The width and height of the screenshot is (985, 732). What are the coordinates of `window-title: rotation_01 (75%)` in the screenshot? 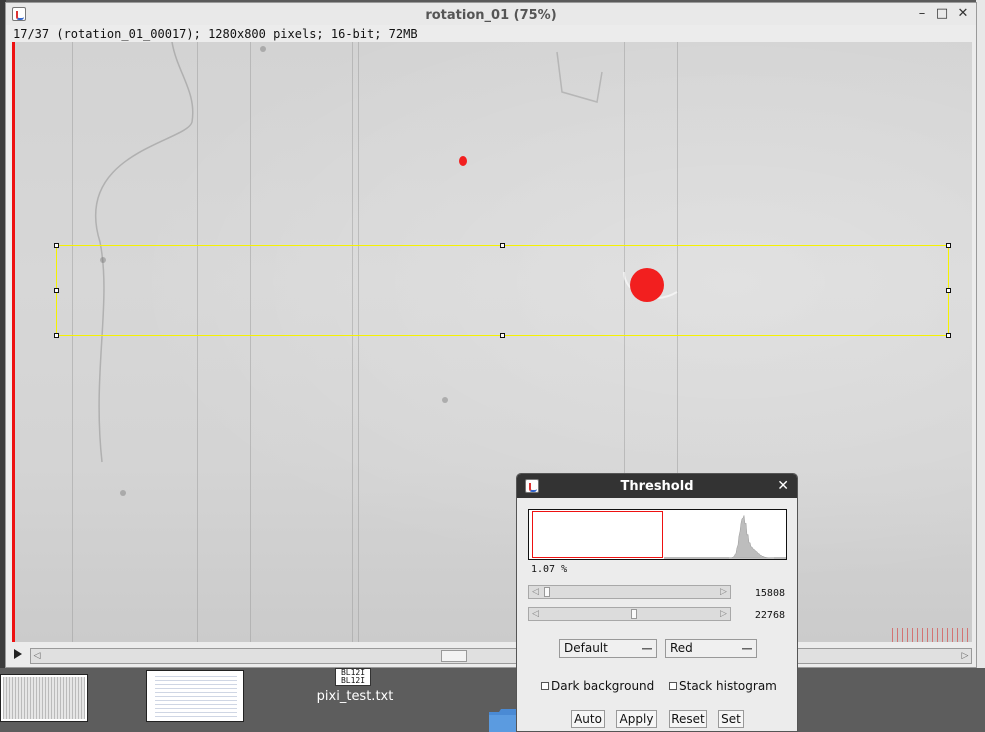 It's located at (491, 15).